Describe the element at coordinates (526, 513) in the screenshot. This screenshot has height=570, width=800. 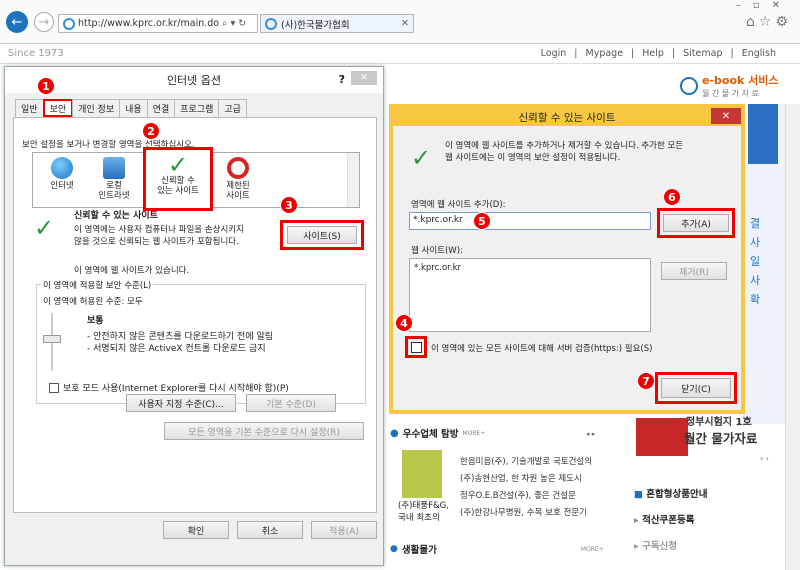
I see `list-item: (주)한강나무병원, 수목 보호 전문기` at that location.